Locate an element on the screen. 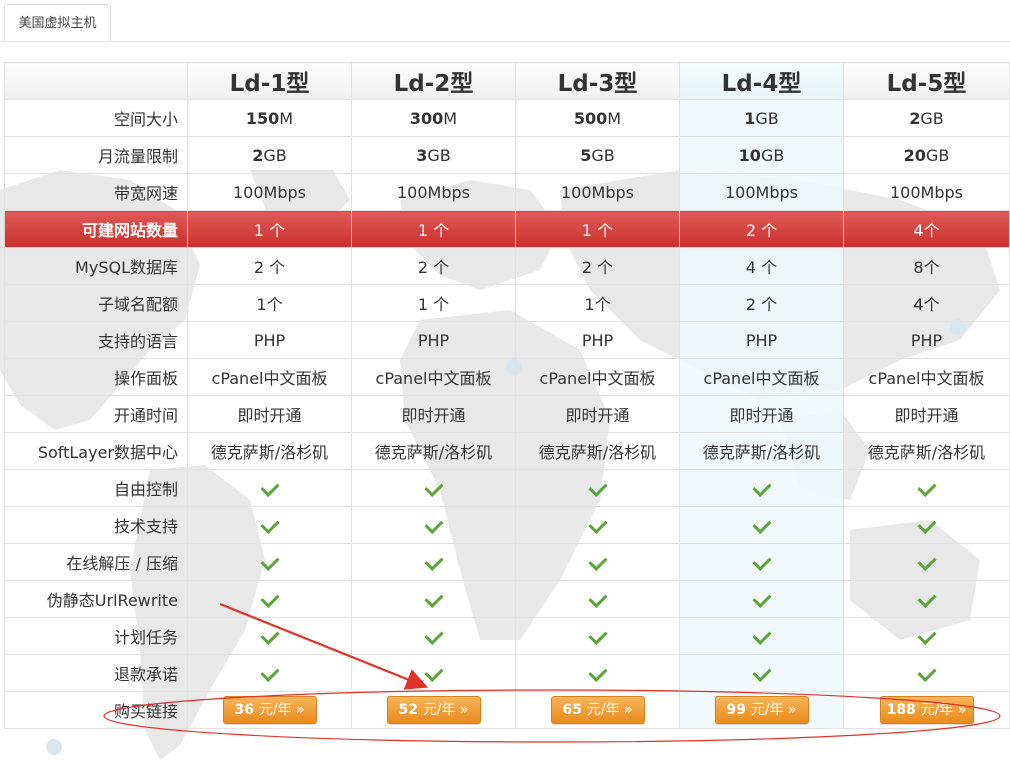 The width and height of the screenshot is (1010, 760). buy-button: 188 元/年 » is located at coordinates (926, 710).